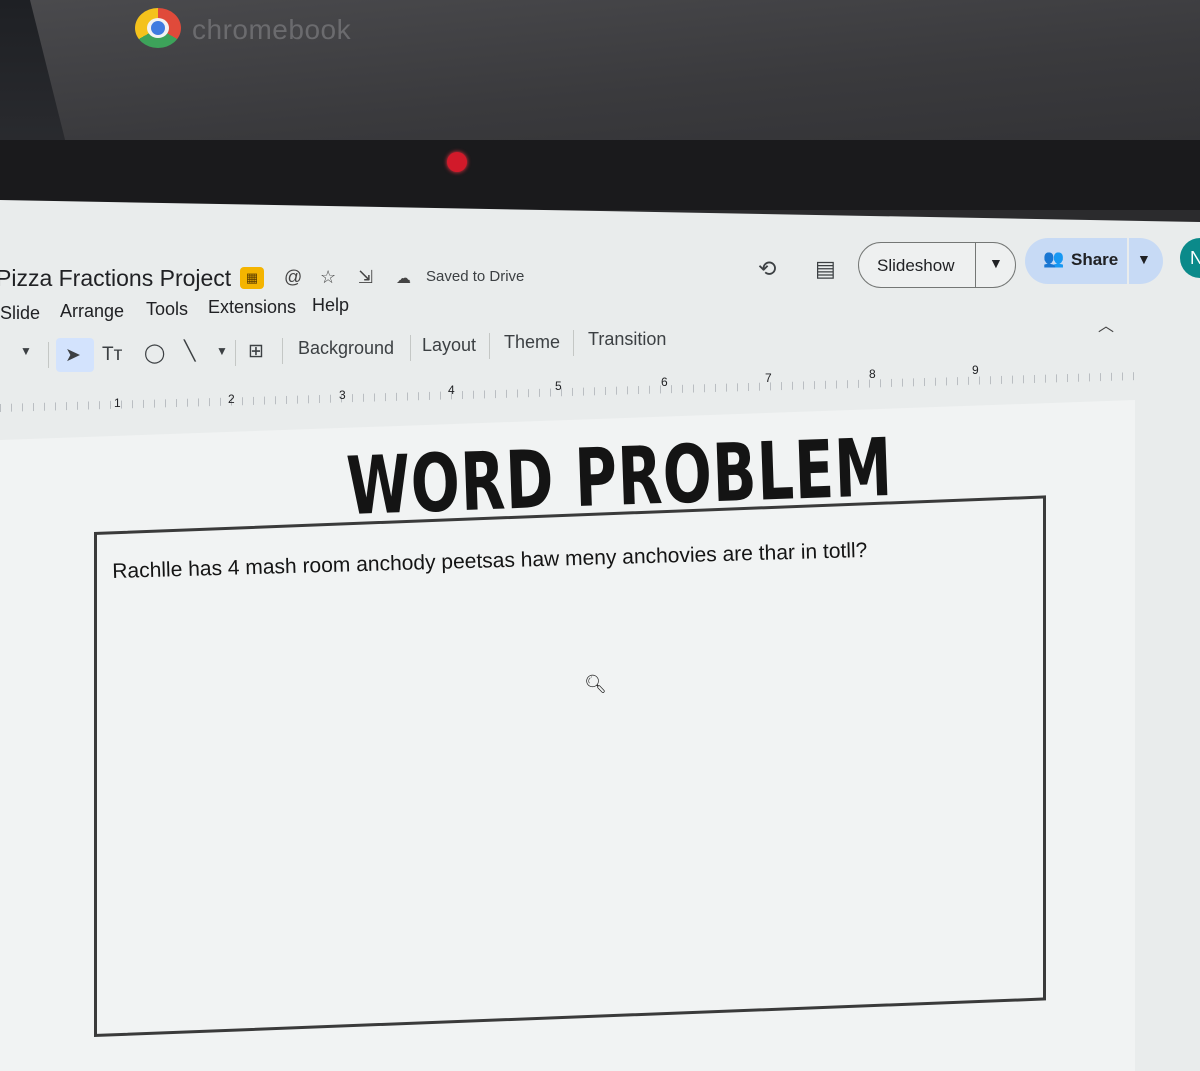  I want to click on camera-indicator-icon, so click(457, 162).